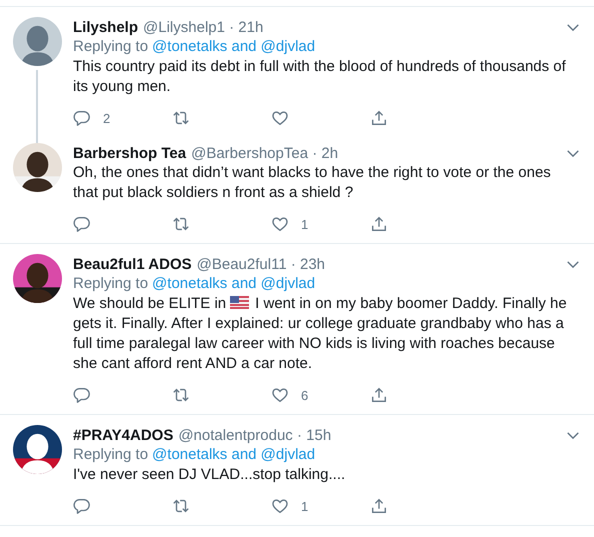 This screenshot has height=537, width=594. I want to click on tweet-text: Oh, the ones that didn’t want blacks to have the right to vote or the ones that put black soldiers n front as a shield ?, so click(312, 183).